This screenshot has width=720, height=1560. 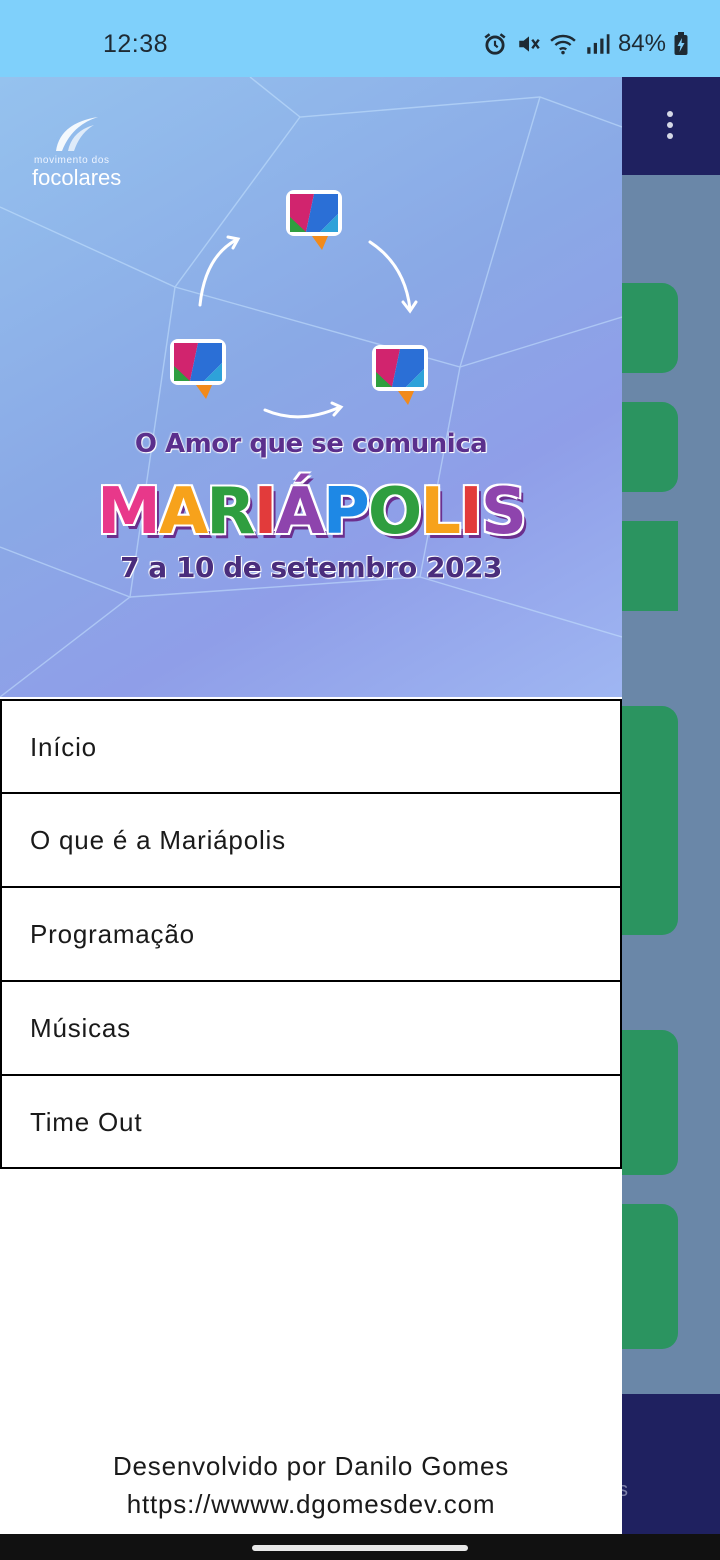 I want to click on status-icons: 84%, so click(x=585, y=44).